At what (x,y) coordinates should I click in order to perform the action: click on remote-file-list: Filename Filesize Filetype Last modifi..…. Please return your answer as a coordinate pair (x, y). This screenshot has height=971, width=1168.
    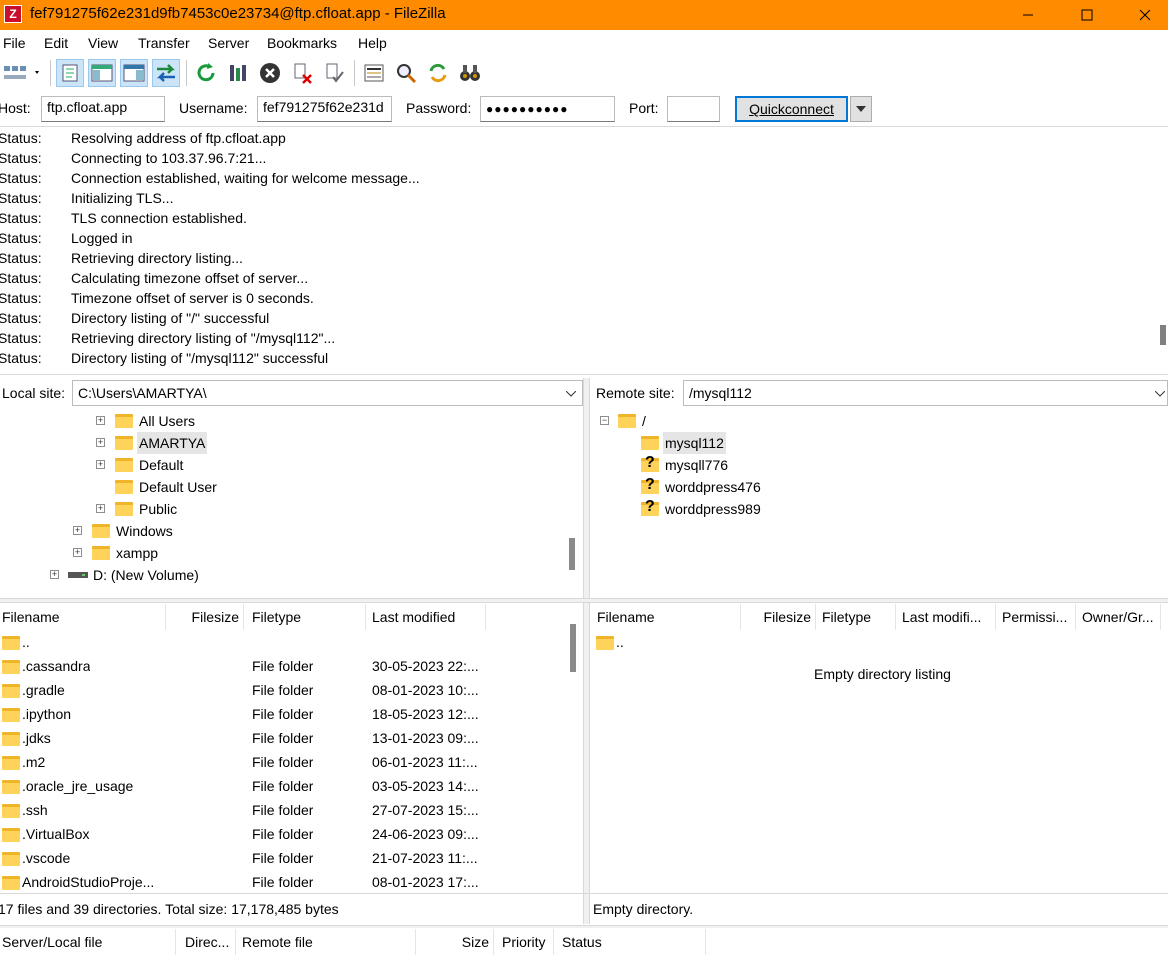
    Looking at the image, I should click on (879, 749).